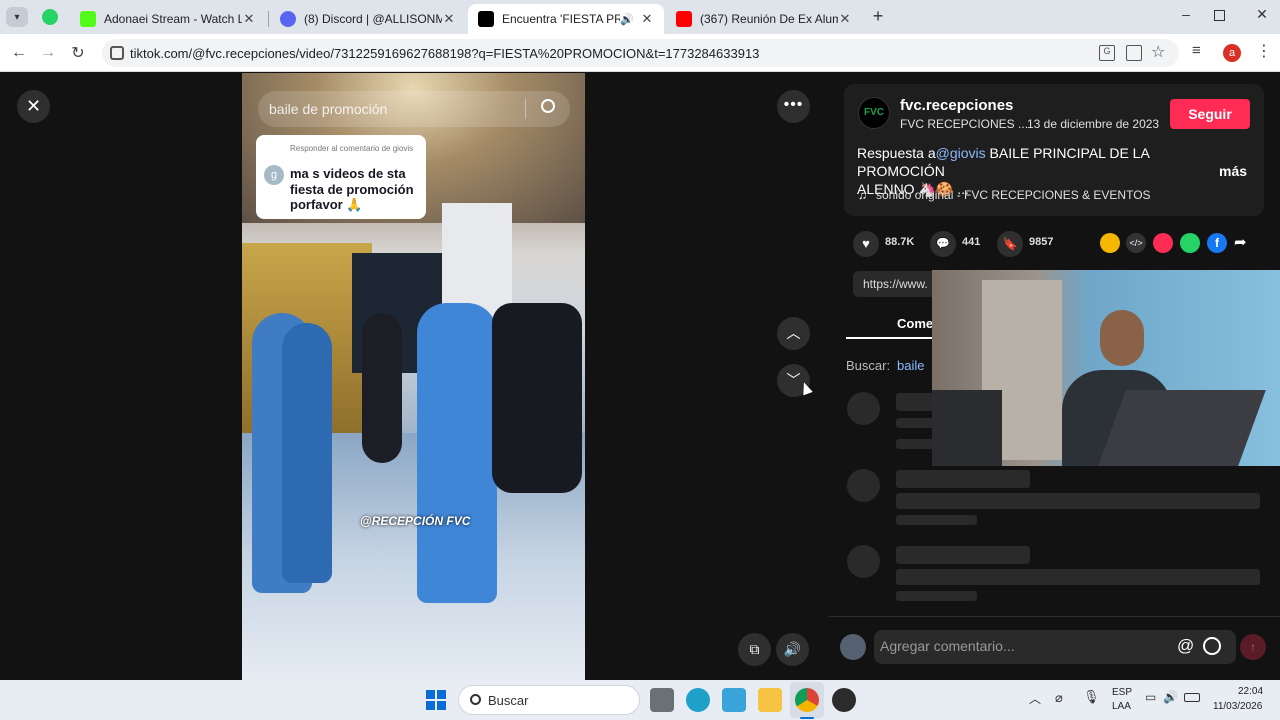  Describe the element at coordinates (754, 649) in the screenshot. I see `floating-player-button: ⧉` at that location.